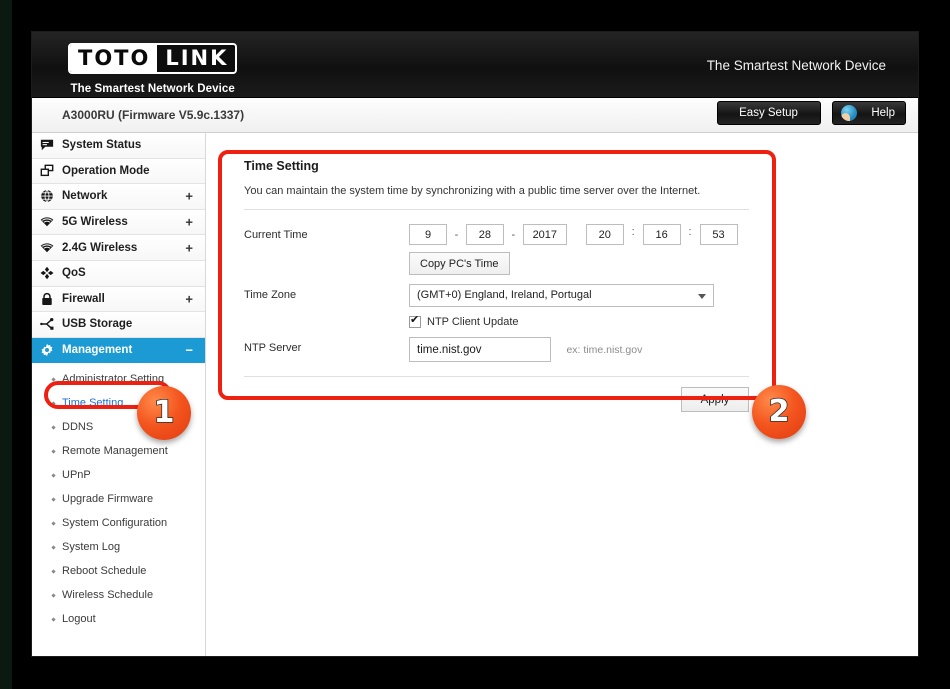 The image size is (950, 689). Describe the element at coordinates (164, 413) in the screenshot. I see `annotation-badge-1: 1` at that location.